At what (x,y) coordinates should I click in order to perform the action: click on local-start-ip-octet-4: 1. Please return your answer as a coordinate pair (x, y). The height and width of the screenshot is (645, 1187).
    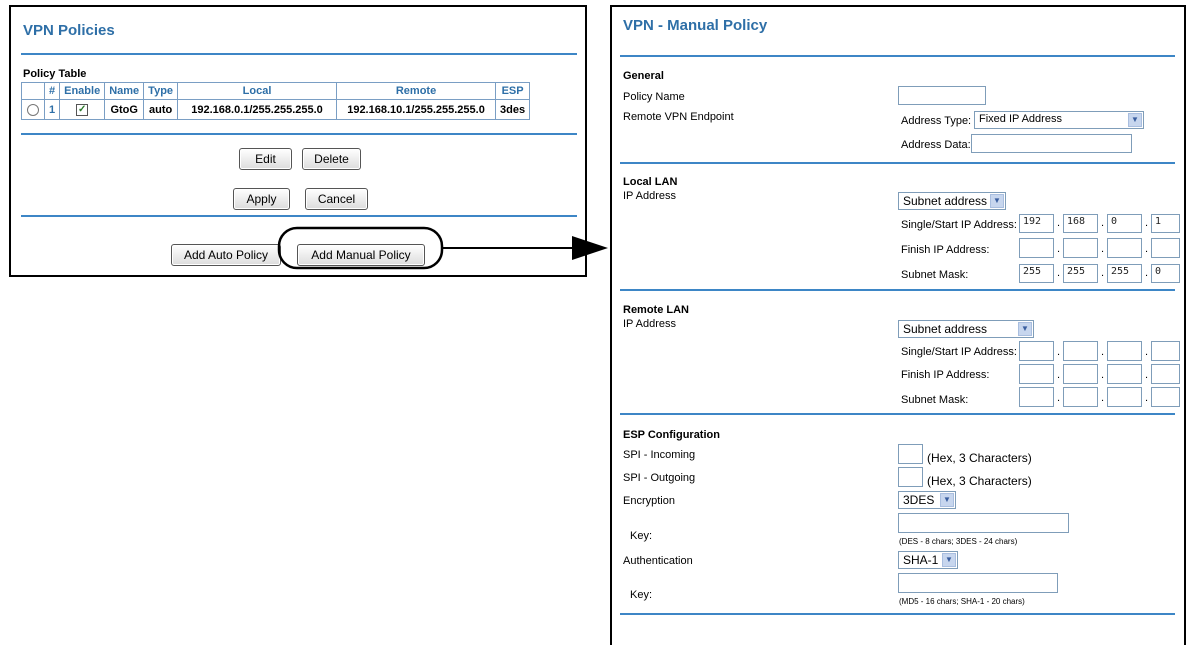
    Looking at the image, I should click on (1165, 223).